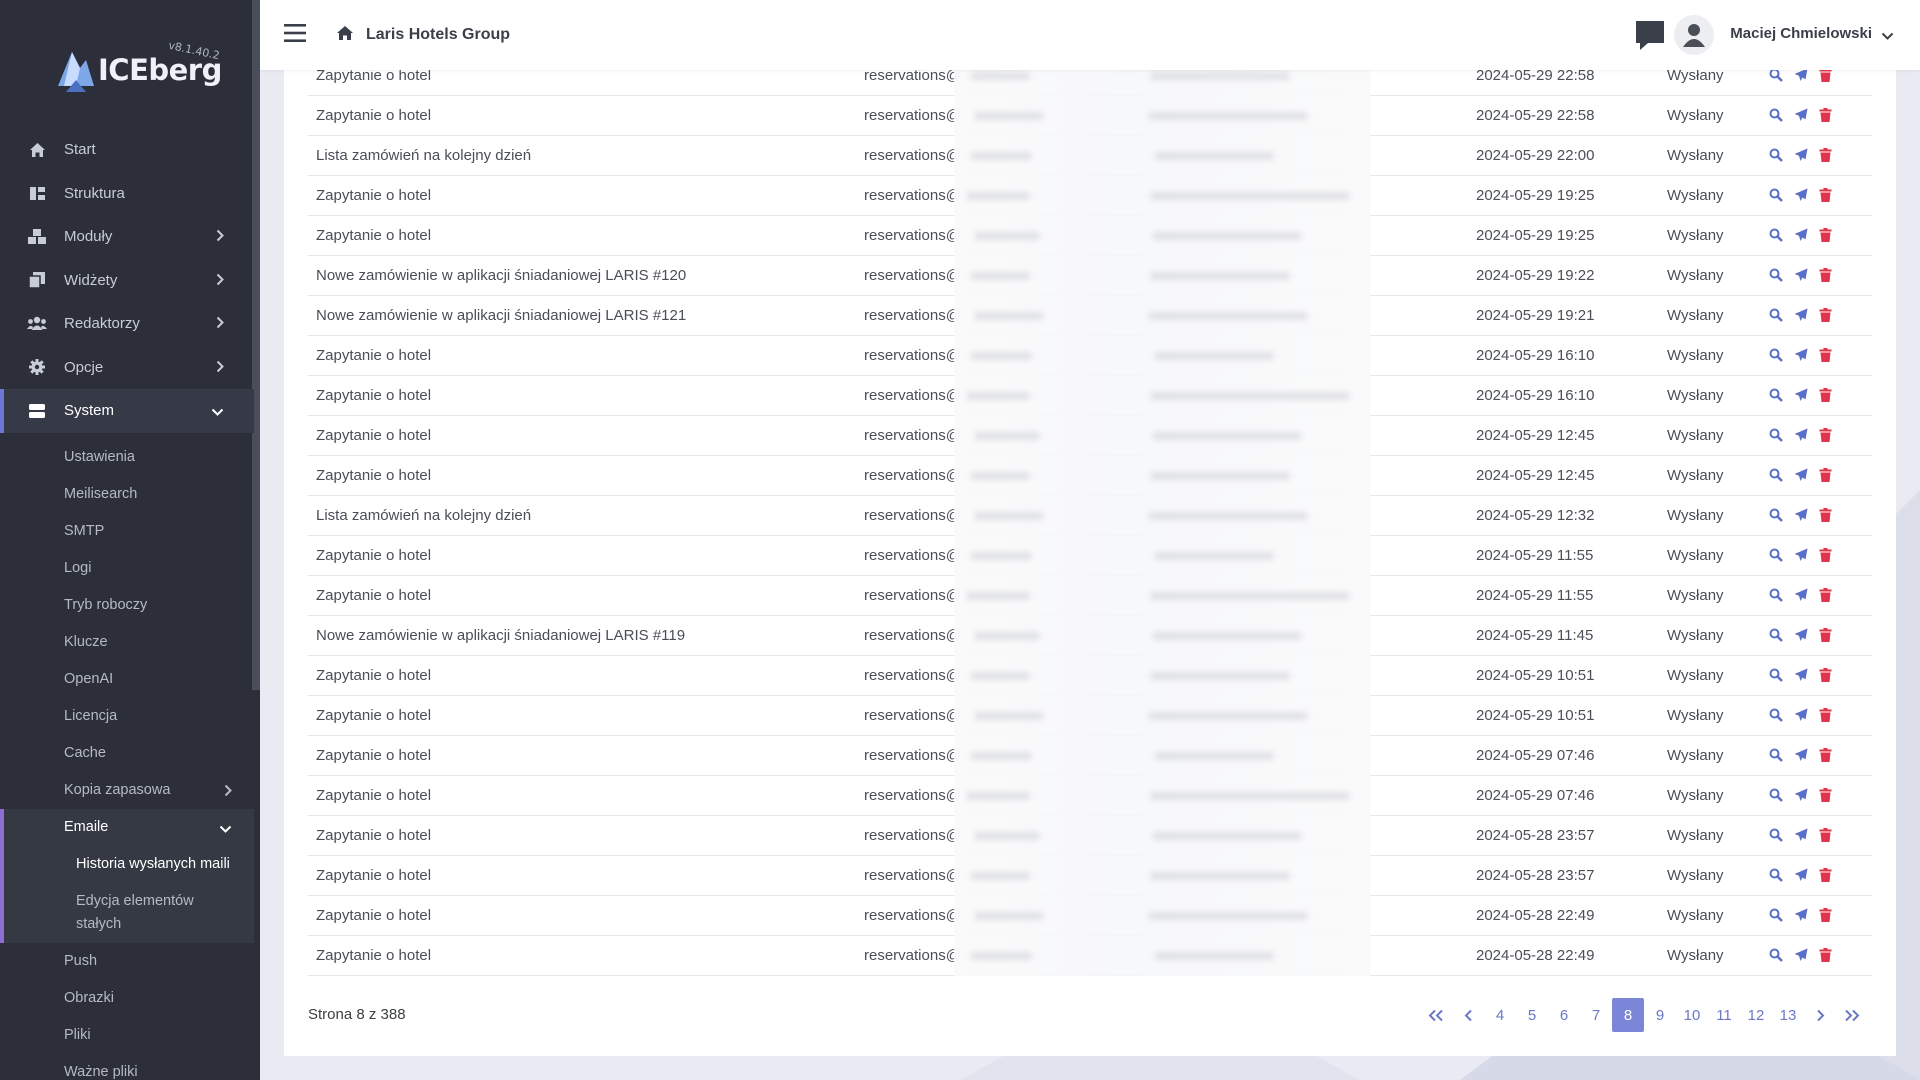  I want to click on sidebar-subitem-cache: Cache, so click(127, 753).